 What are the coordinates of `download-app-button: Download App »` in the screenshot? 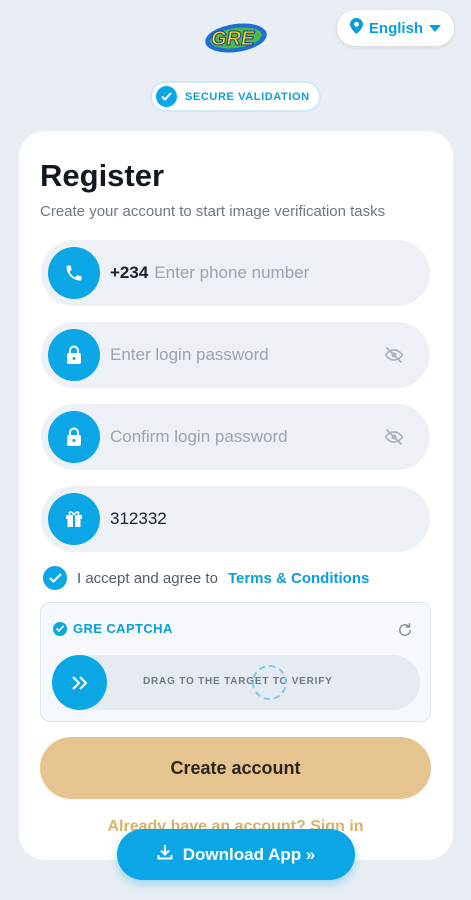 It's located at (236, 854).